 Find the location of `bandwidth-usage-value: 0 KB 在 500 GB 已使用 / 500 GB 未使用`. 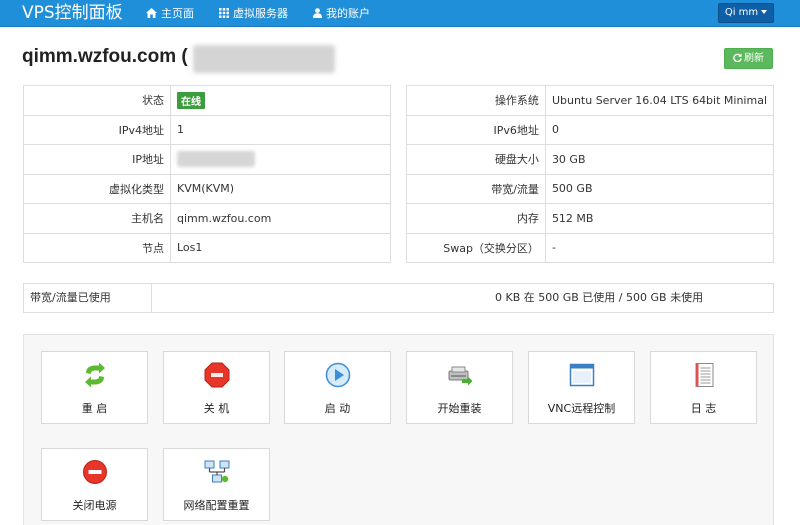

bandwidth-usage-value: 0 KB 在 500 GB 已使用 / 500 GB 未使用 is located at coordinates (599, 297).